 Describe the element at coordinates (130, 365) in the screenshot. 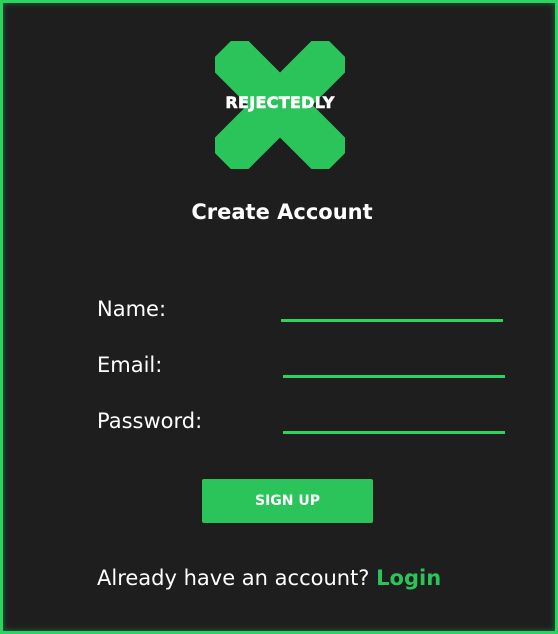

I see `email-label: Email:` at that location.